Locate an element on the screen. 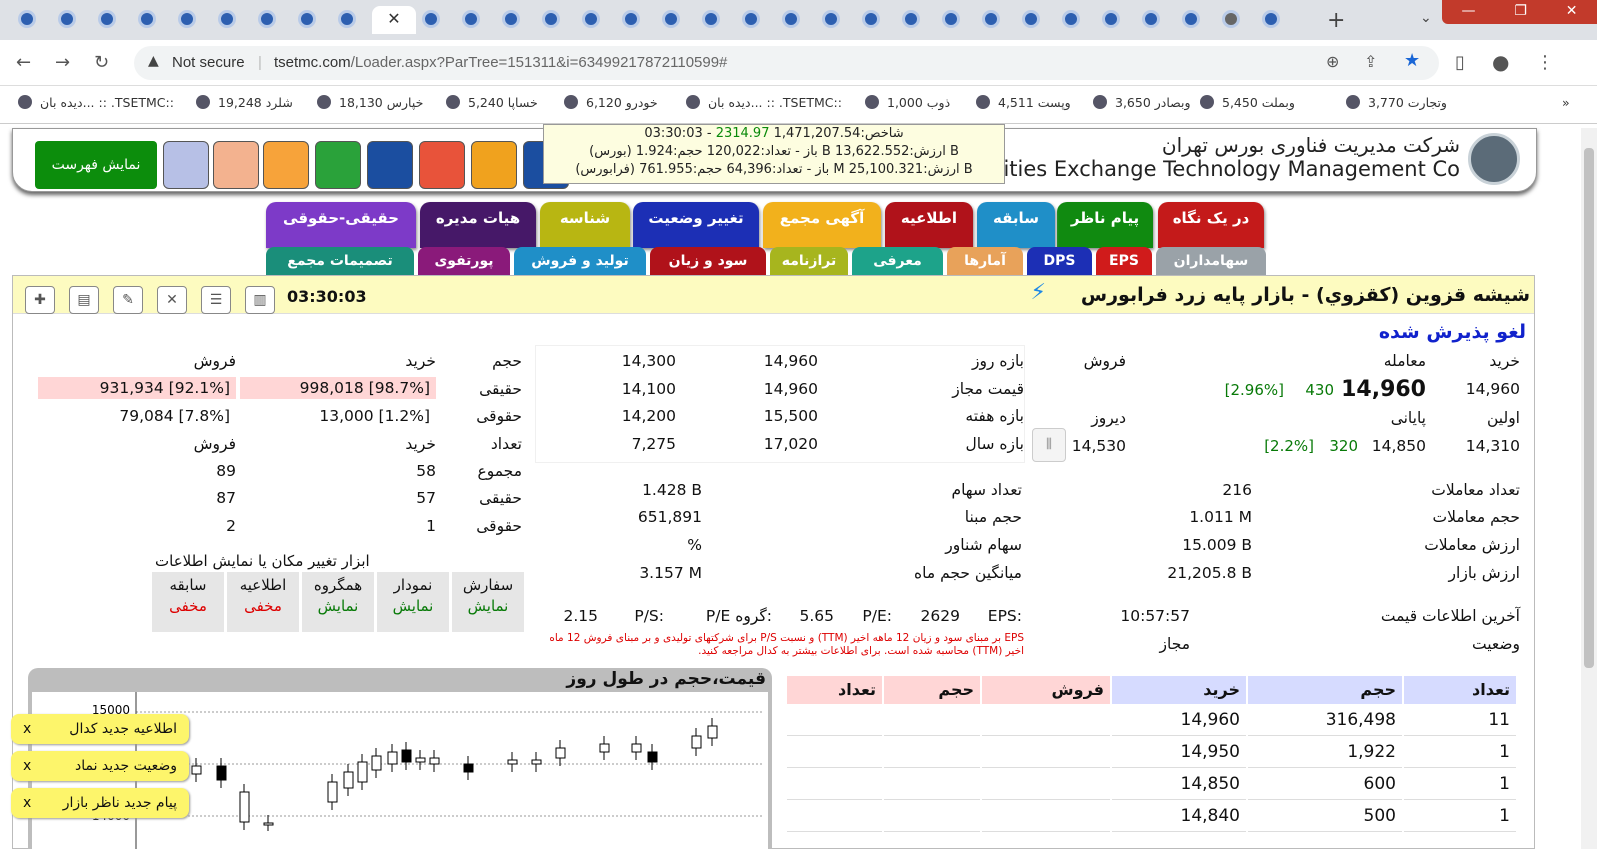 The width and height of the screenshot is (1597, 853). bookmark-item: وتجارت 3,770 is located at coordinates (1396, 102).